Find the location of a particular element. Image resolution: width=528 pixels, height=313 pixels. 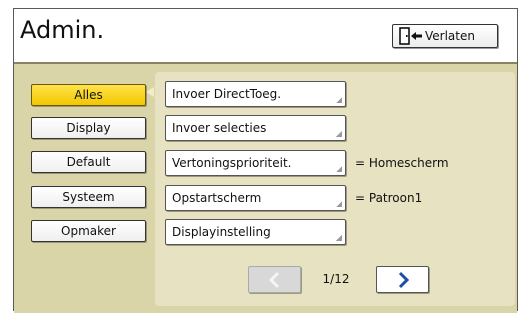

setting-opstartscherm-button: Opstartscherm is located at coordinates (255, 198).